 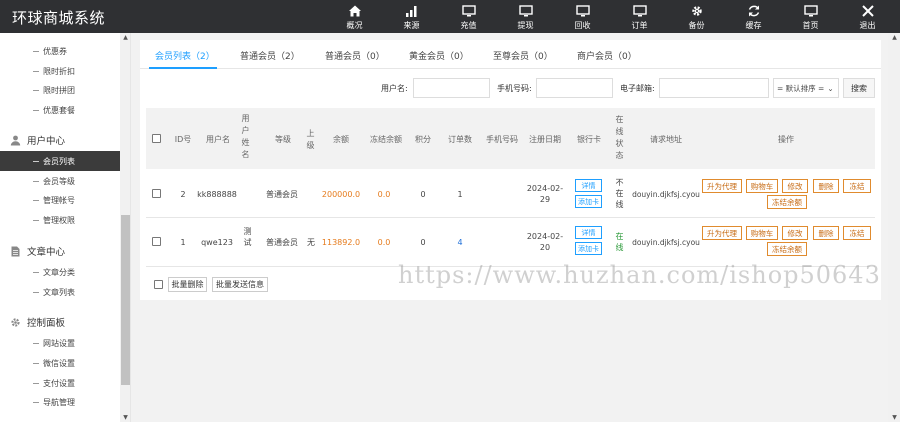 I want to click on refresh-icon, so click(x=753, y=11).